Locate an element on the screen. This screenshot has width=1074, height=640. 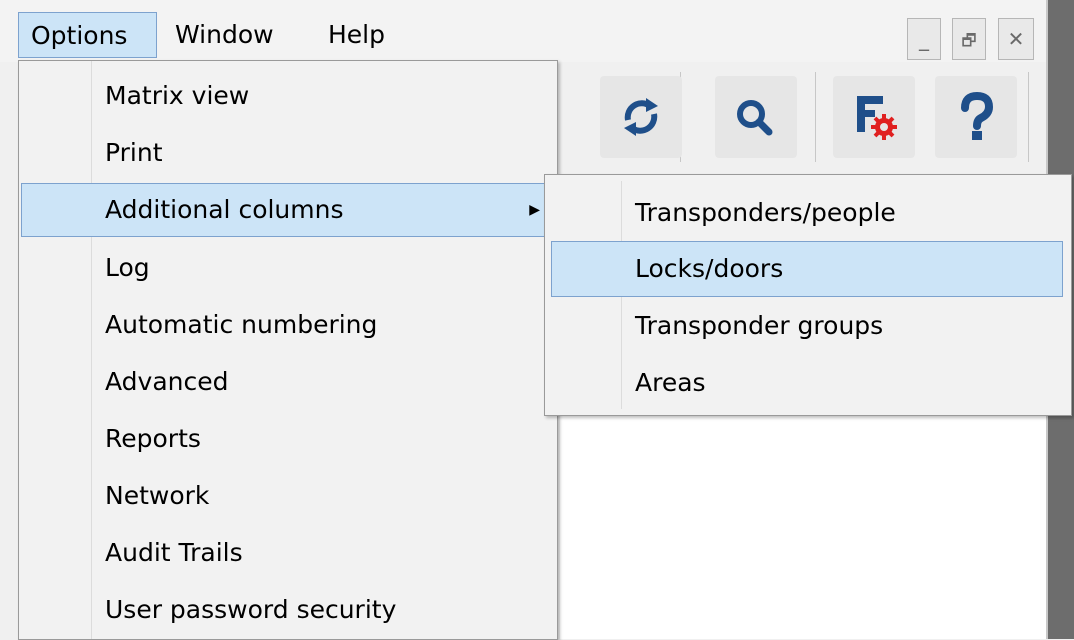
search-icon is located at coordinates (755, 118).